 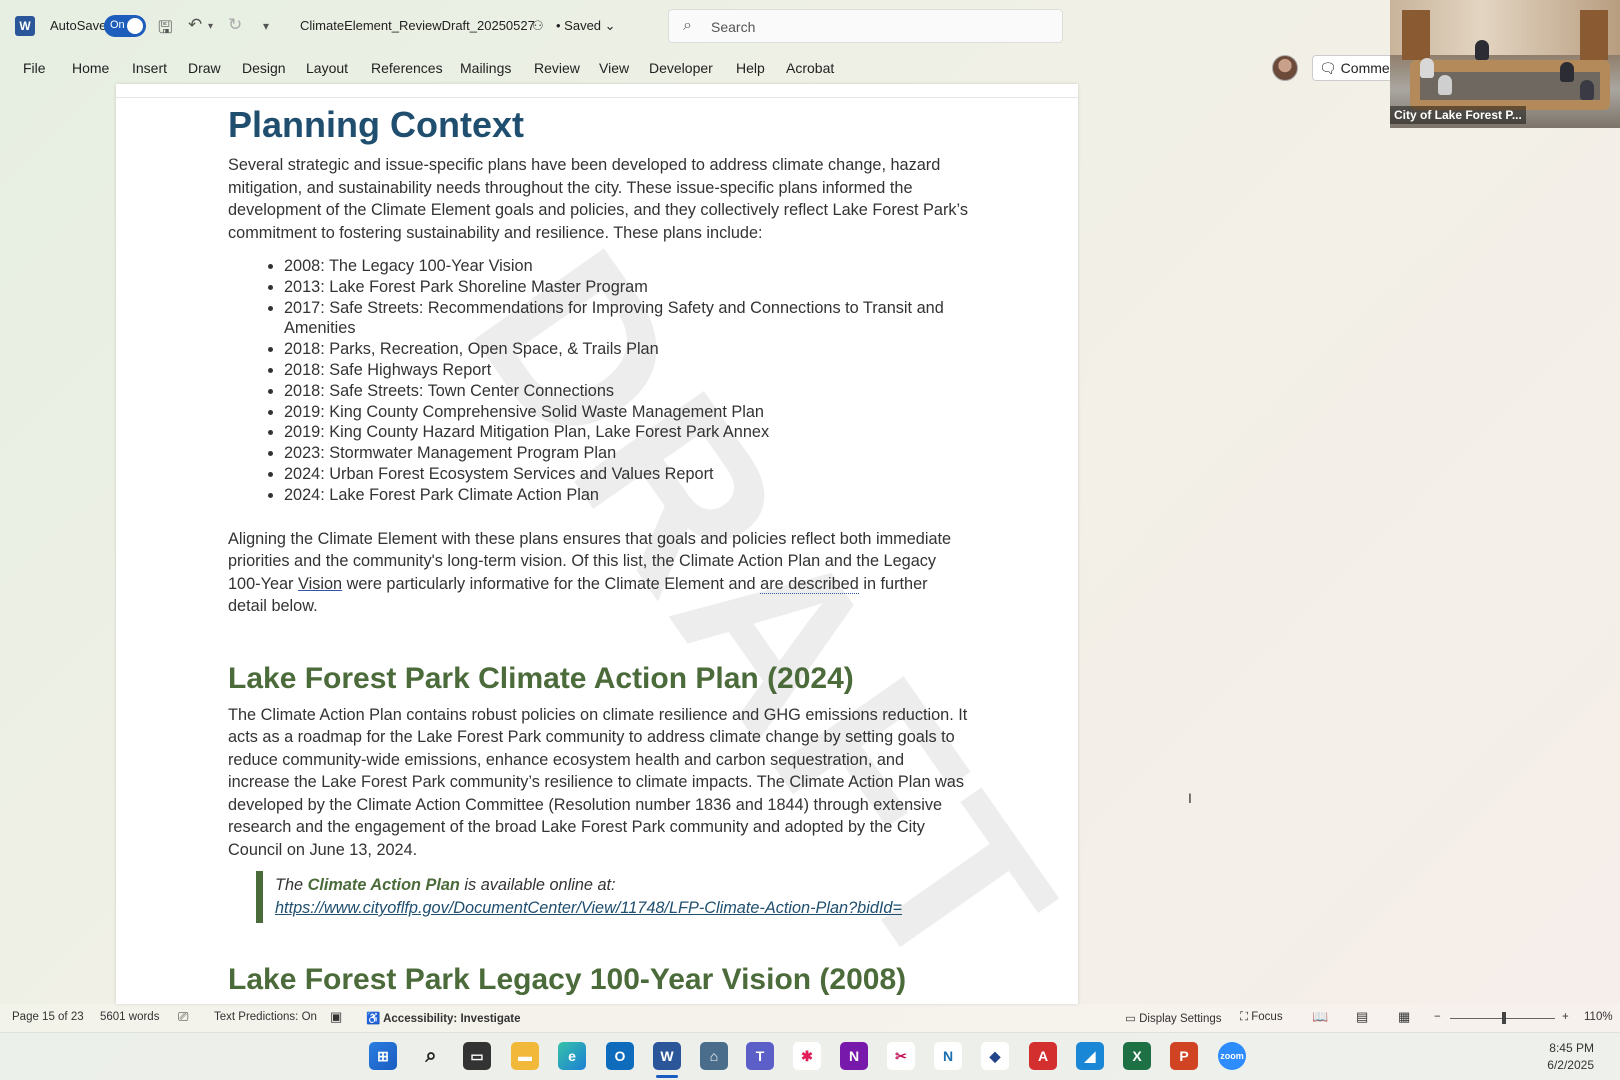 I want to click on active-app-indicator, so click(x=667, y=1076).